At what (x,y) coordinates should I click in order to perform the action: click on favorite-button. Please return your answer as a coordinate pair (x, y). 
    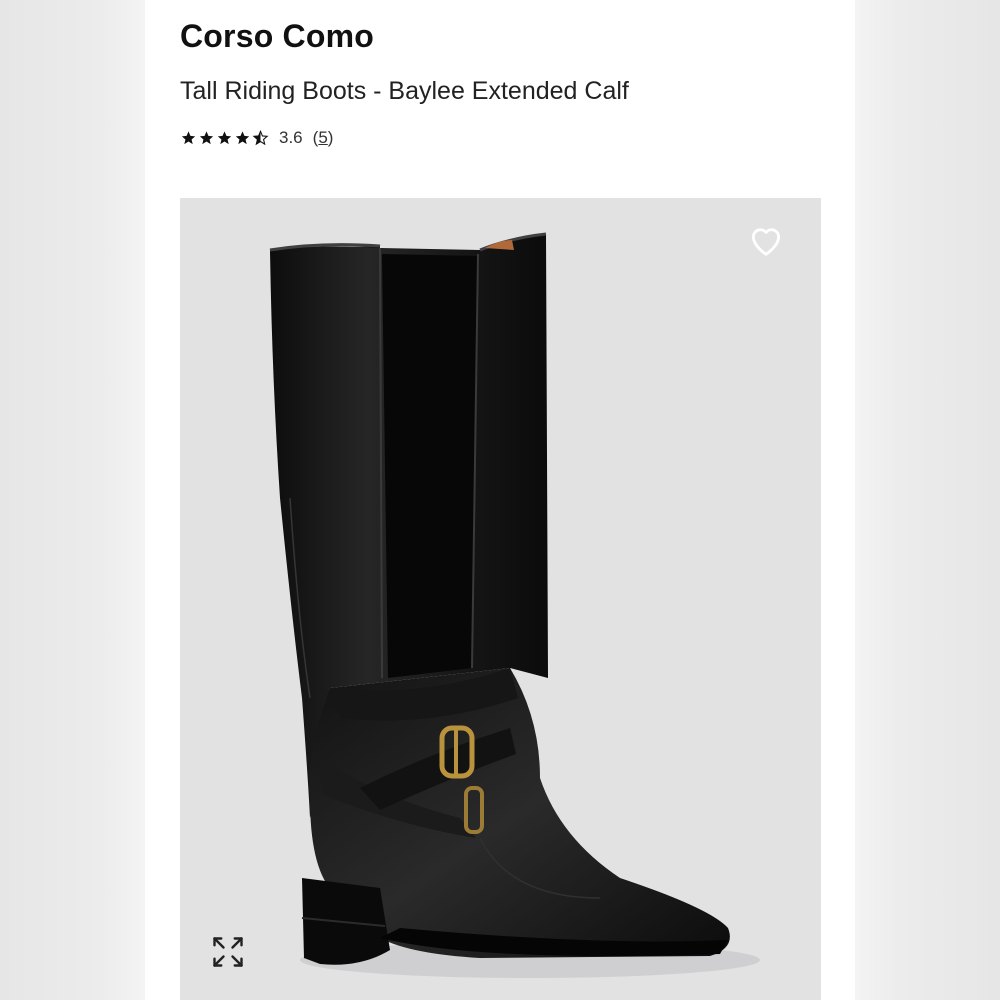
    Looking at the image, I should click on (766, 240).